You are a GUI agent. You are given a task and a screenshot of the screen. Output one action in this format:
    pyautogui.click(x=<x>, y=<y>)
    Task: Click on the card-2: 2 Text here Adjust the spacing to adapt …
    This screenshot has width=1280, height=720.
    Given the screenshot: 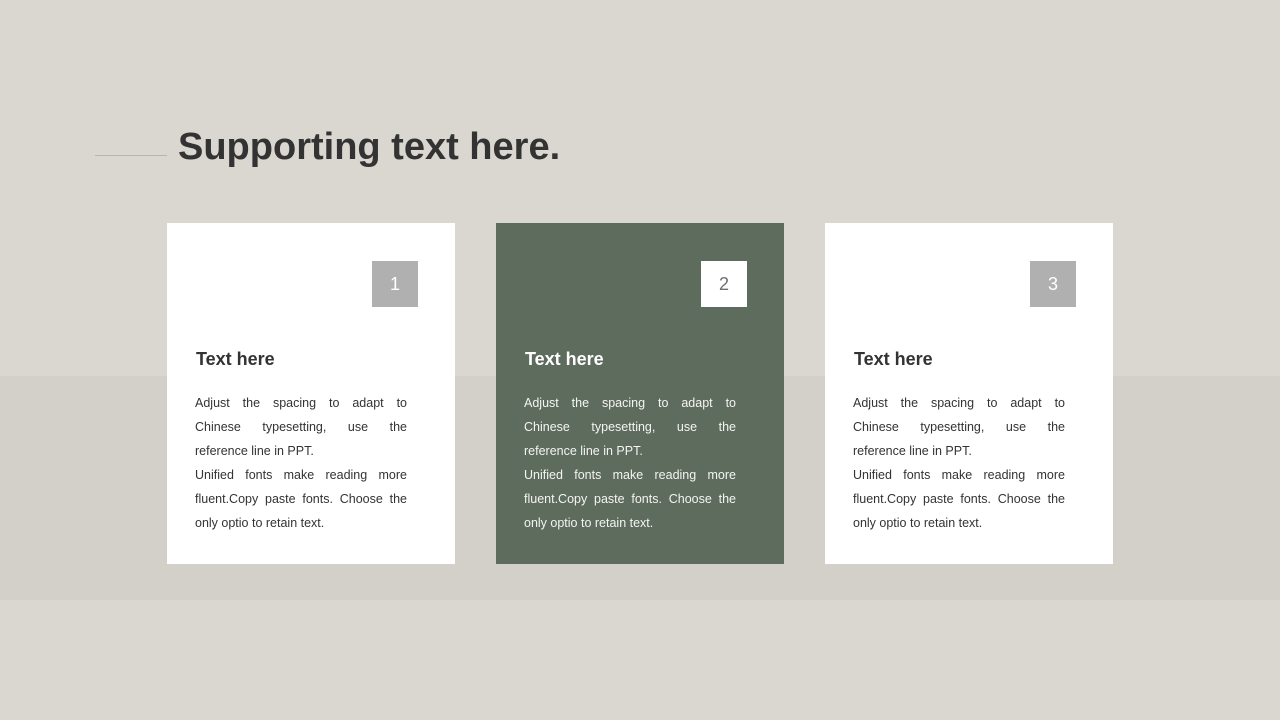 What is the action you would take?
    pyautogui.click(x=640, y=393)
    